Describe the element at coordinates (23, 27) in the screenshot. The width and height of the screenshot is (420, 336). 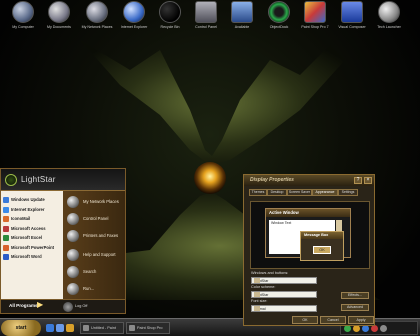
I see `dock-label: My Computer` at that location.